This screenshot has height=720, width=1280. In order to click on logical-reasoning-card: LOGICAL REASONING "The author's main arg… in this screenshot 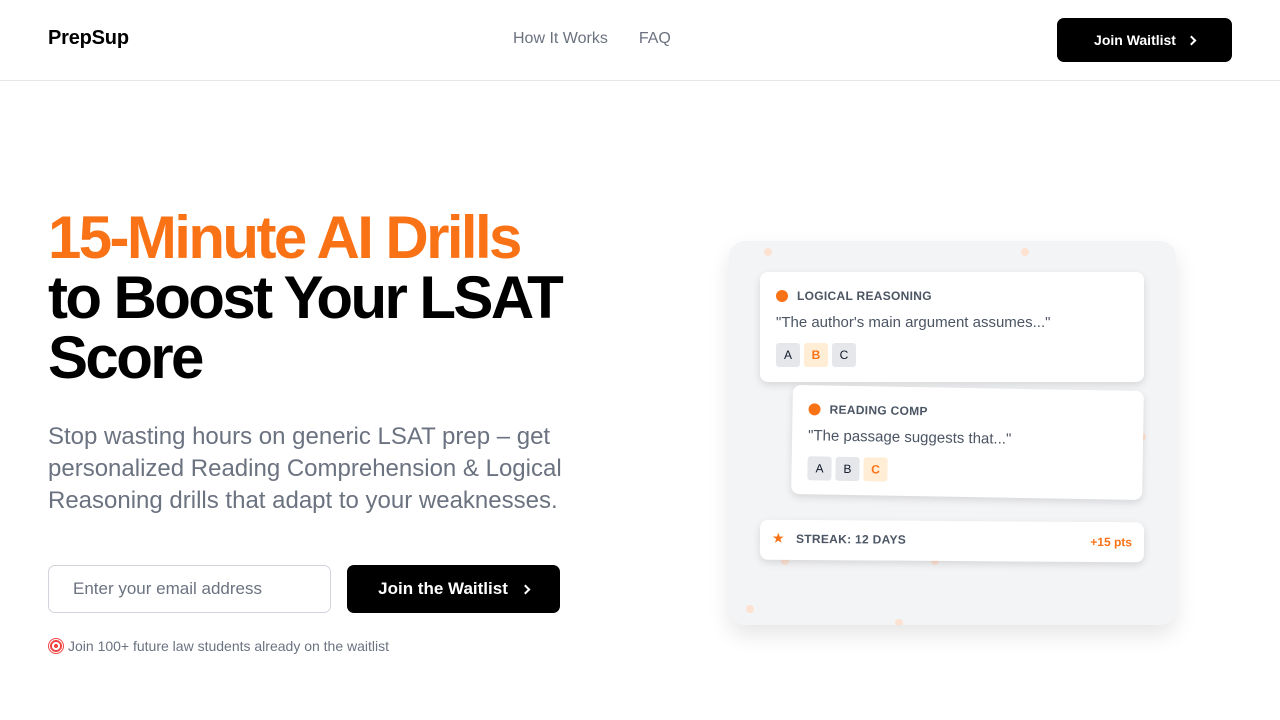, I will do `click(952, 327)`.